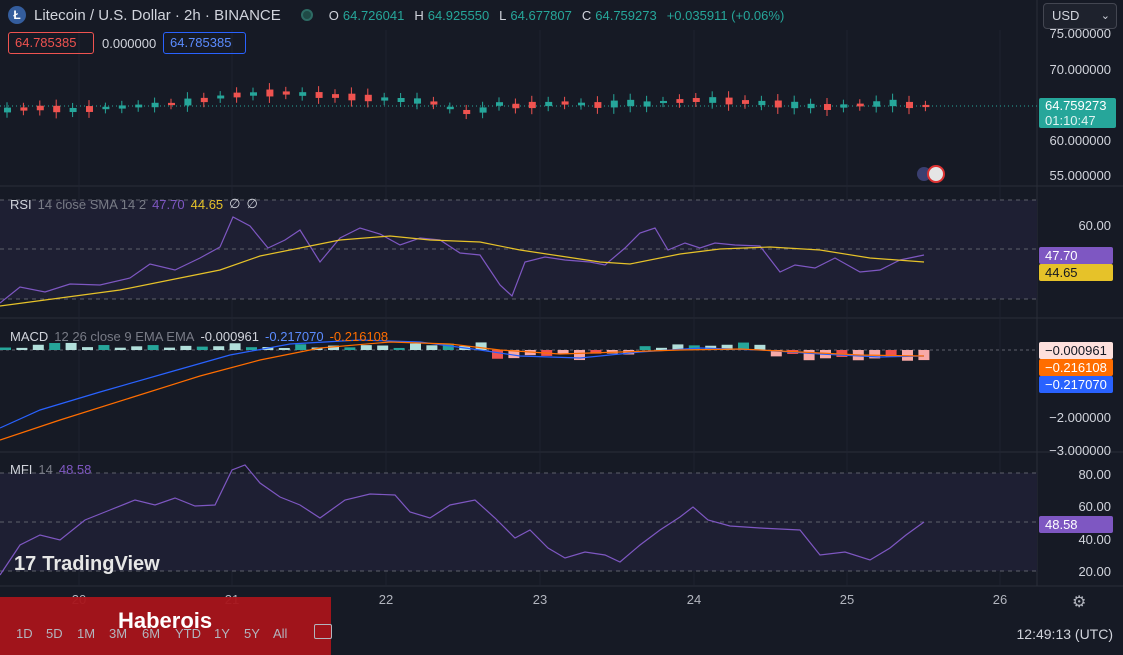 This screenshot has width=1123, height=655. Describe the element at coordinates (222, 633) in the screenshot. I see `timeframe-1y: 1Y` at that location.